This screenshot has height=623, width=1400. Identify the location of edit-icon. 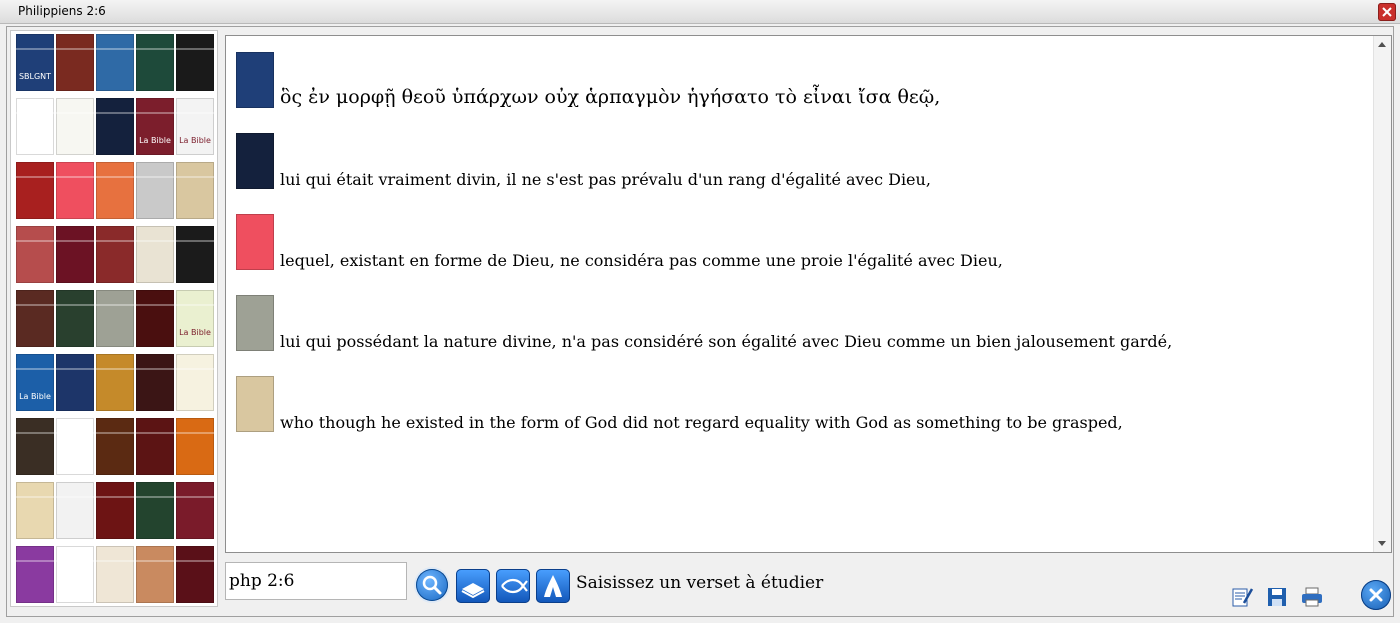
(1243, 597).